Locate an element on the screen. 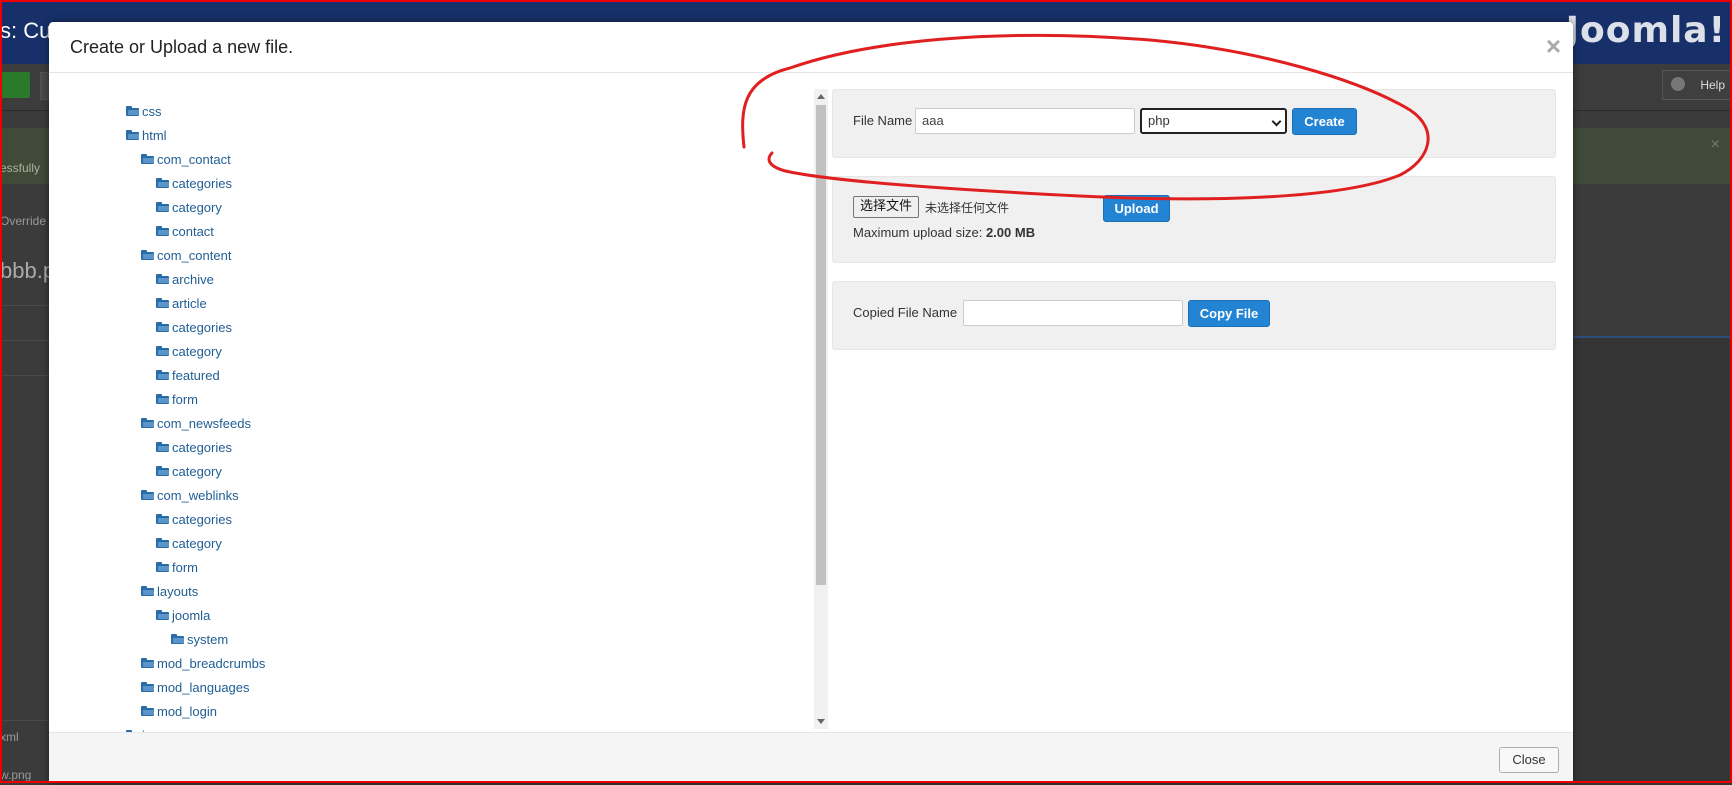 The height and width of the screenshot is (785, 1732). folder-tree-item: com_newsfeeds is located at coordinates (196, 423).